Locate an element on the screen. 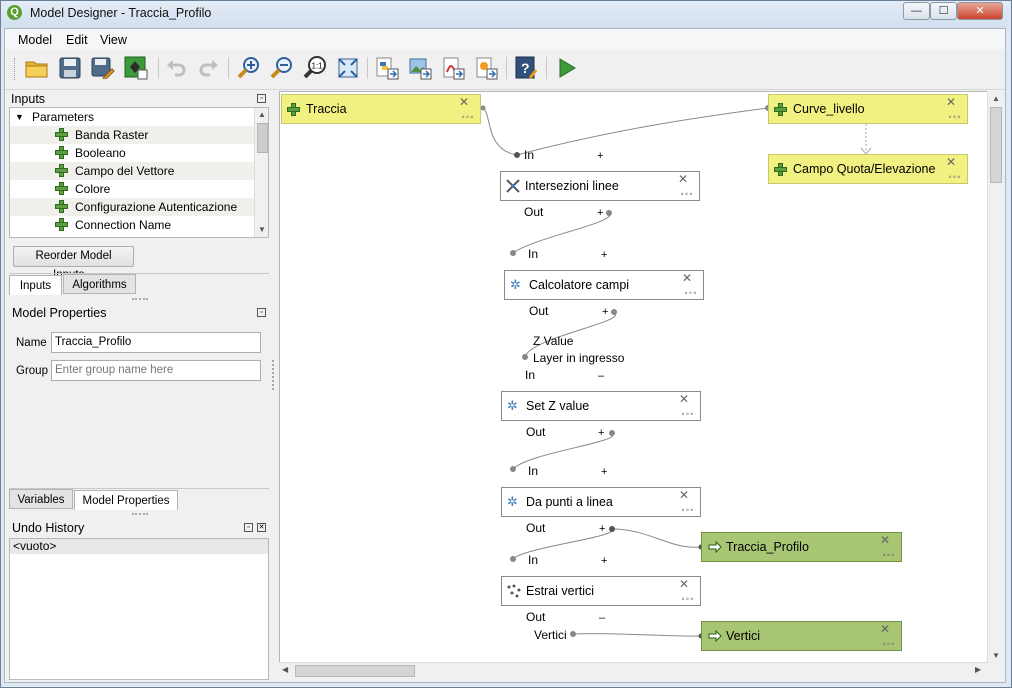 The image size is (1012, 688). algorithm-node-intersezioni-linee: Intersezioni linee ✕ ∘∘∘ is located at coordinates (600, 186).